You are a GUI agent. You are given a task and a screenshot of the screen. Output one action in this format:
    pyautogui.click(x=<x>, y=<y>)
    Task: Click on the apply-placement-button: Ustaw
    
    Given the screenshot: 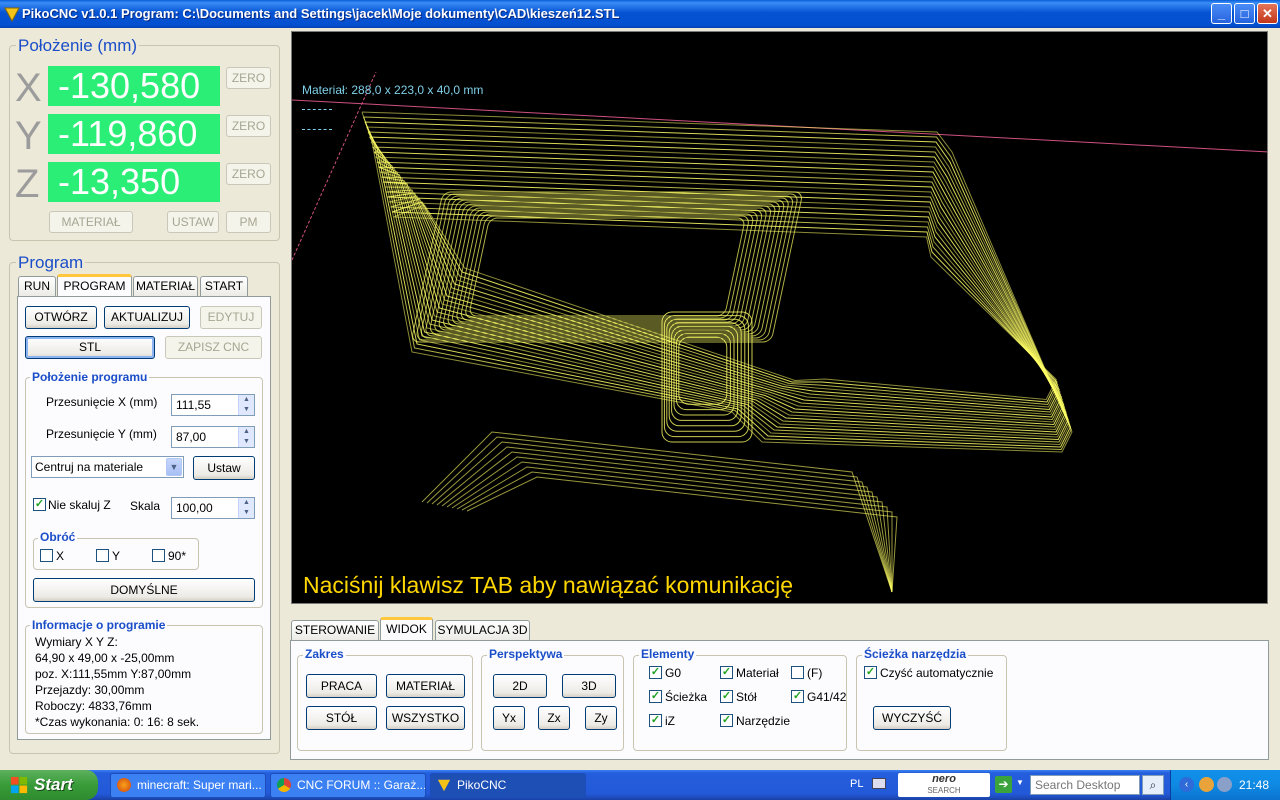 What is the action you would take?
    pyautogui.click(x=224, y=468)
    